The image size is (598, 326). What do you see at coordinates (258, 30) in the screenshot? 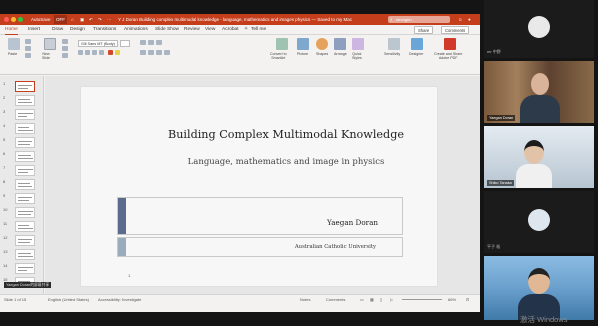
I see `tab-tell-me: Tell me` at bounding box center [258, 30].